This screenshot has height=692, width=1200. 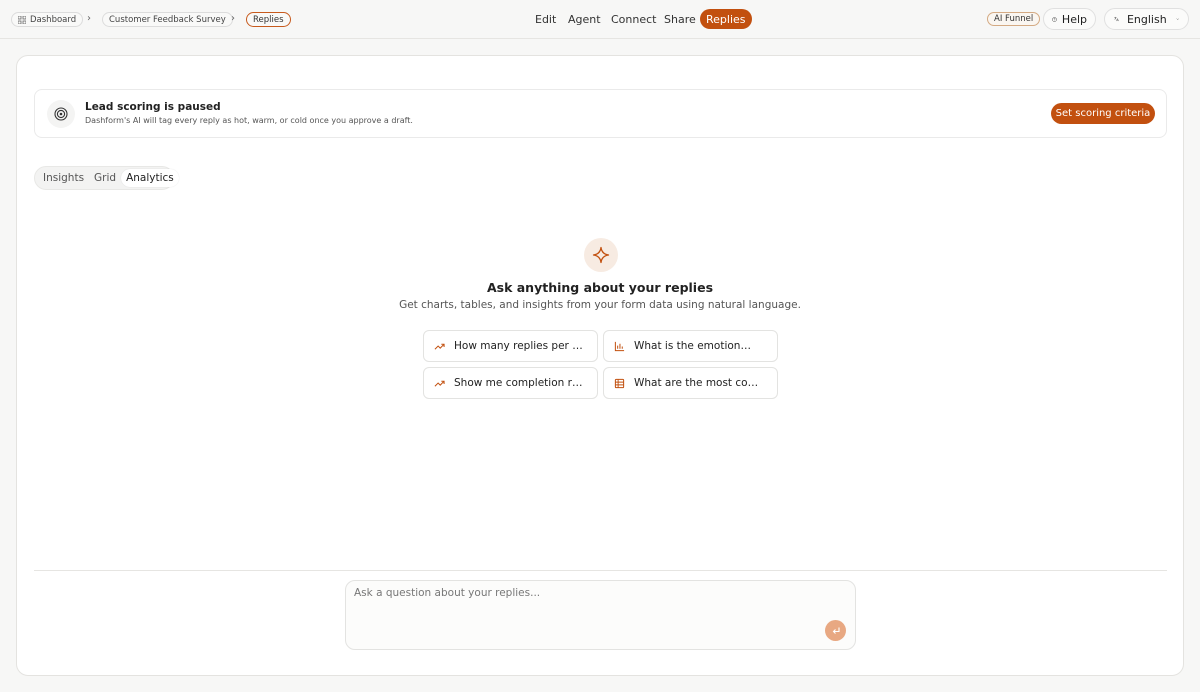 I want to click on sparkle-icon, so click(x=601, y=255).